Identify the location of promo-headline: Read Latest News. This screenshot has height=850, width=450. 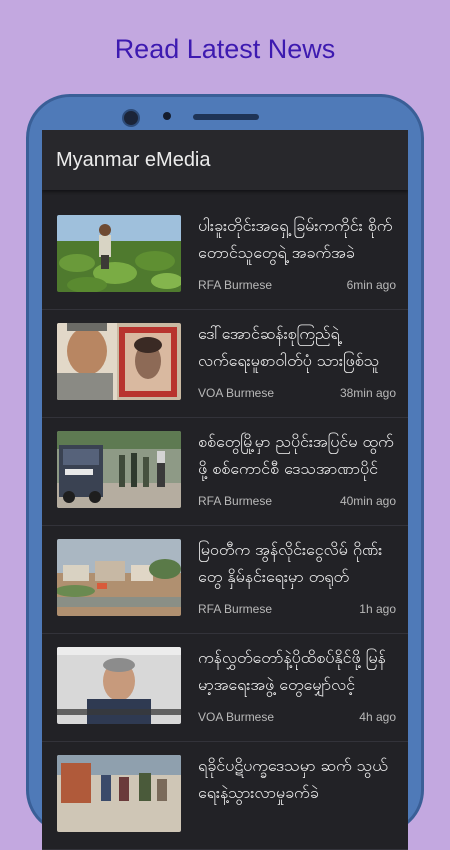
(225, 49).